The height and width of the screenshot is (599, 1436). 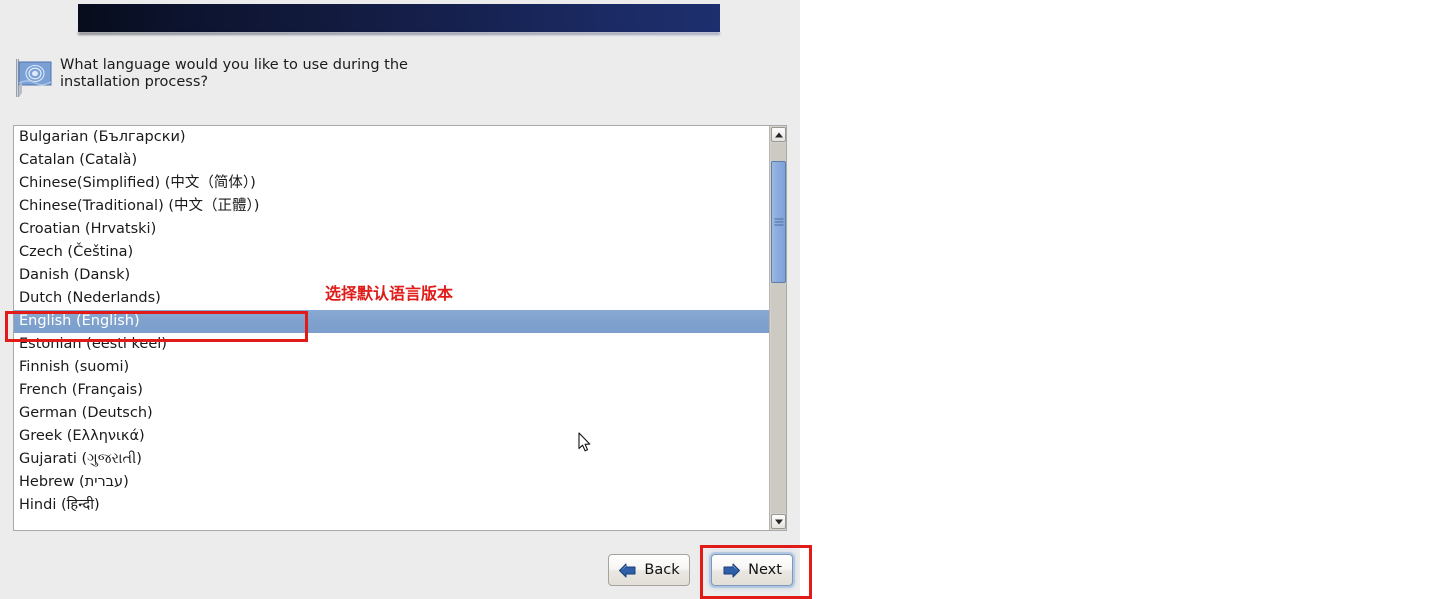 What do you see at coordinates (399, 18) in the screenshot?
I see `installer-banner` at bounding box center [399, 18].